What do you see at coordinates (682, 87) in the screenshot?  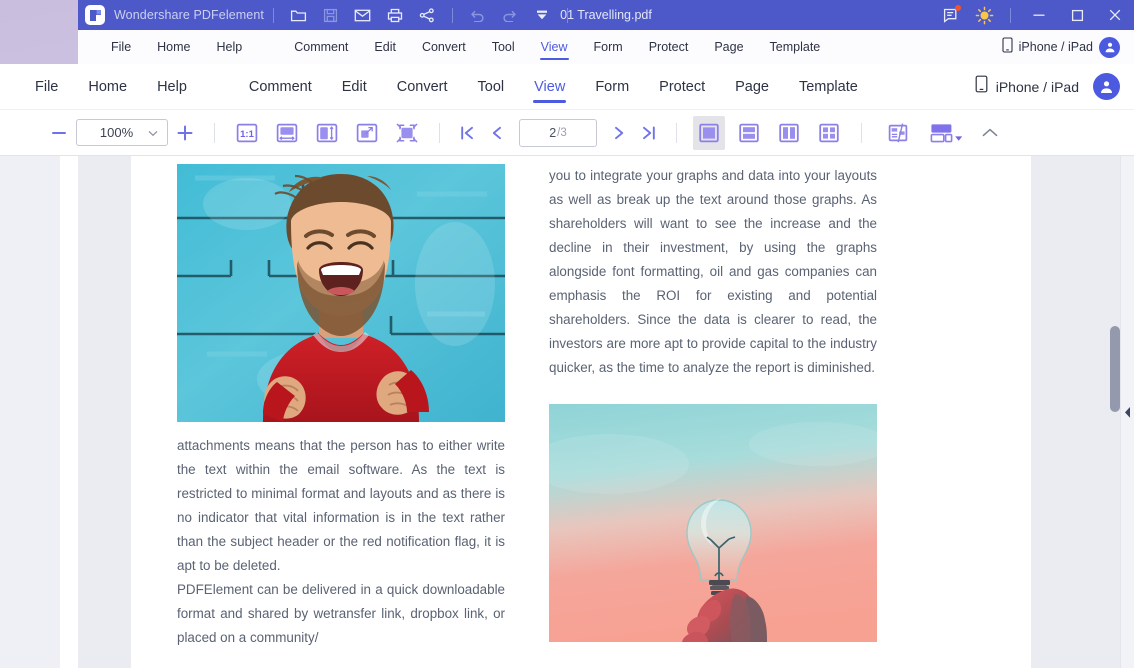 I see `tab-protect: Protect` at bounding box center [682, 87].